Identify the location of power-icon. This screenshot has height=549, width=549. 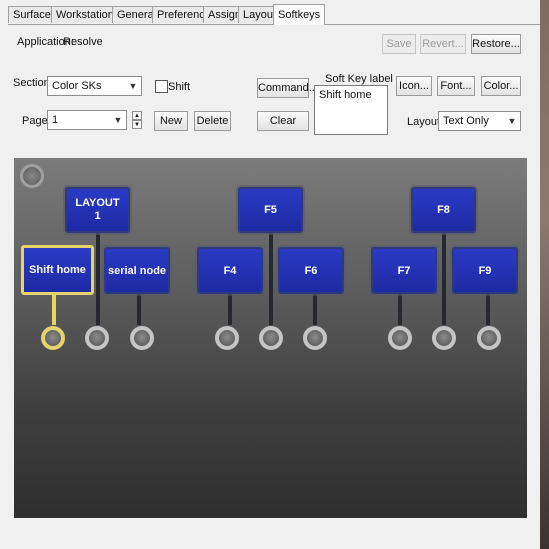
(32, 176).